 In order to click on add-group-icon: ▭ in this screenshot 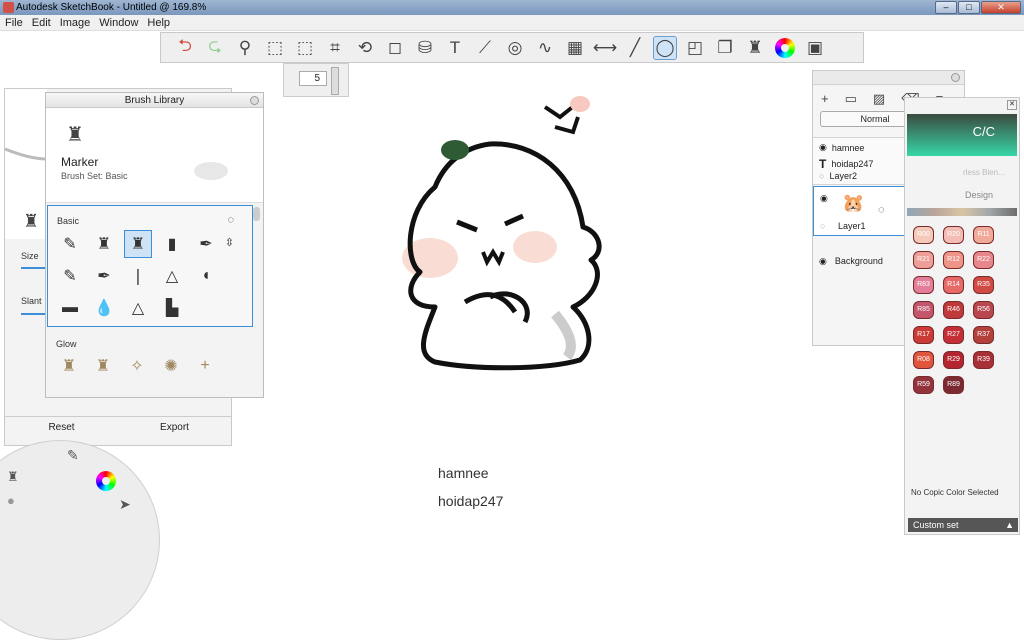, I will do `click(851, 100)`.